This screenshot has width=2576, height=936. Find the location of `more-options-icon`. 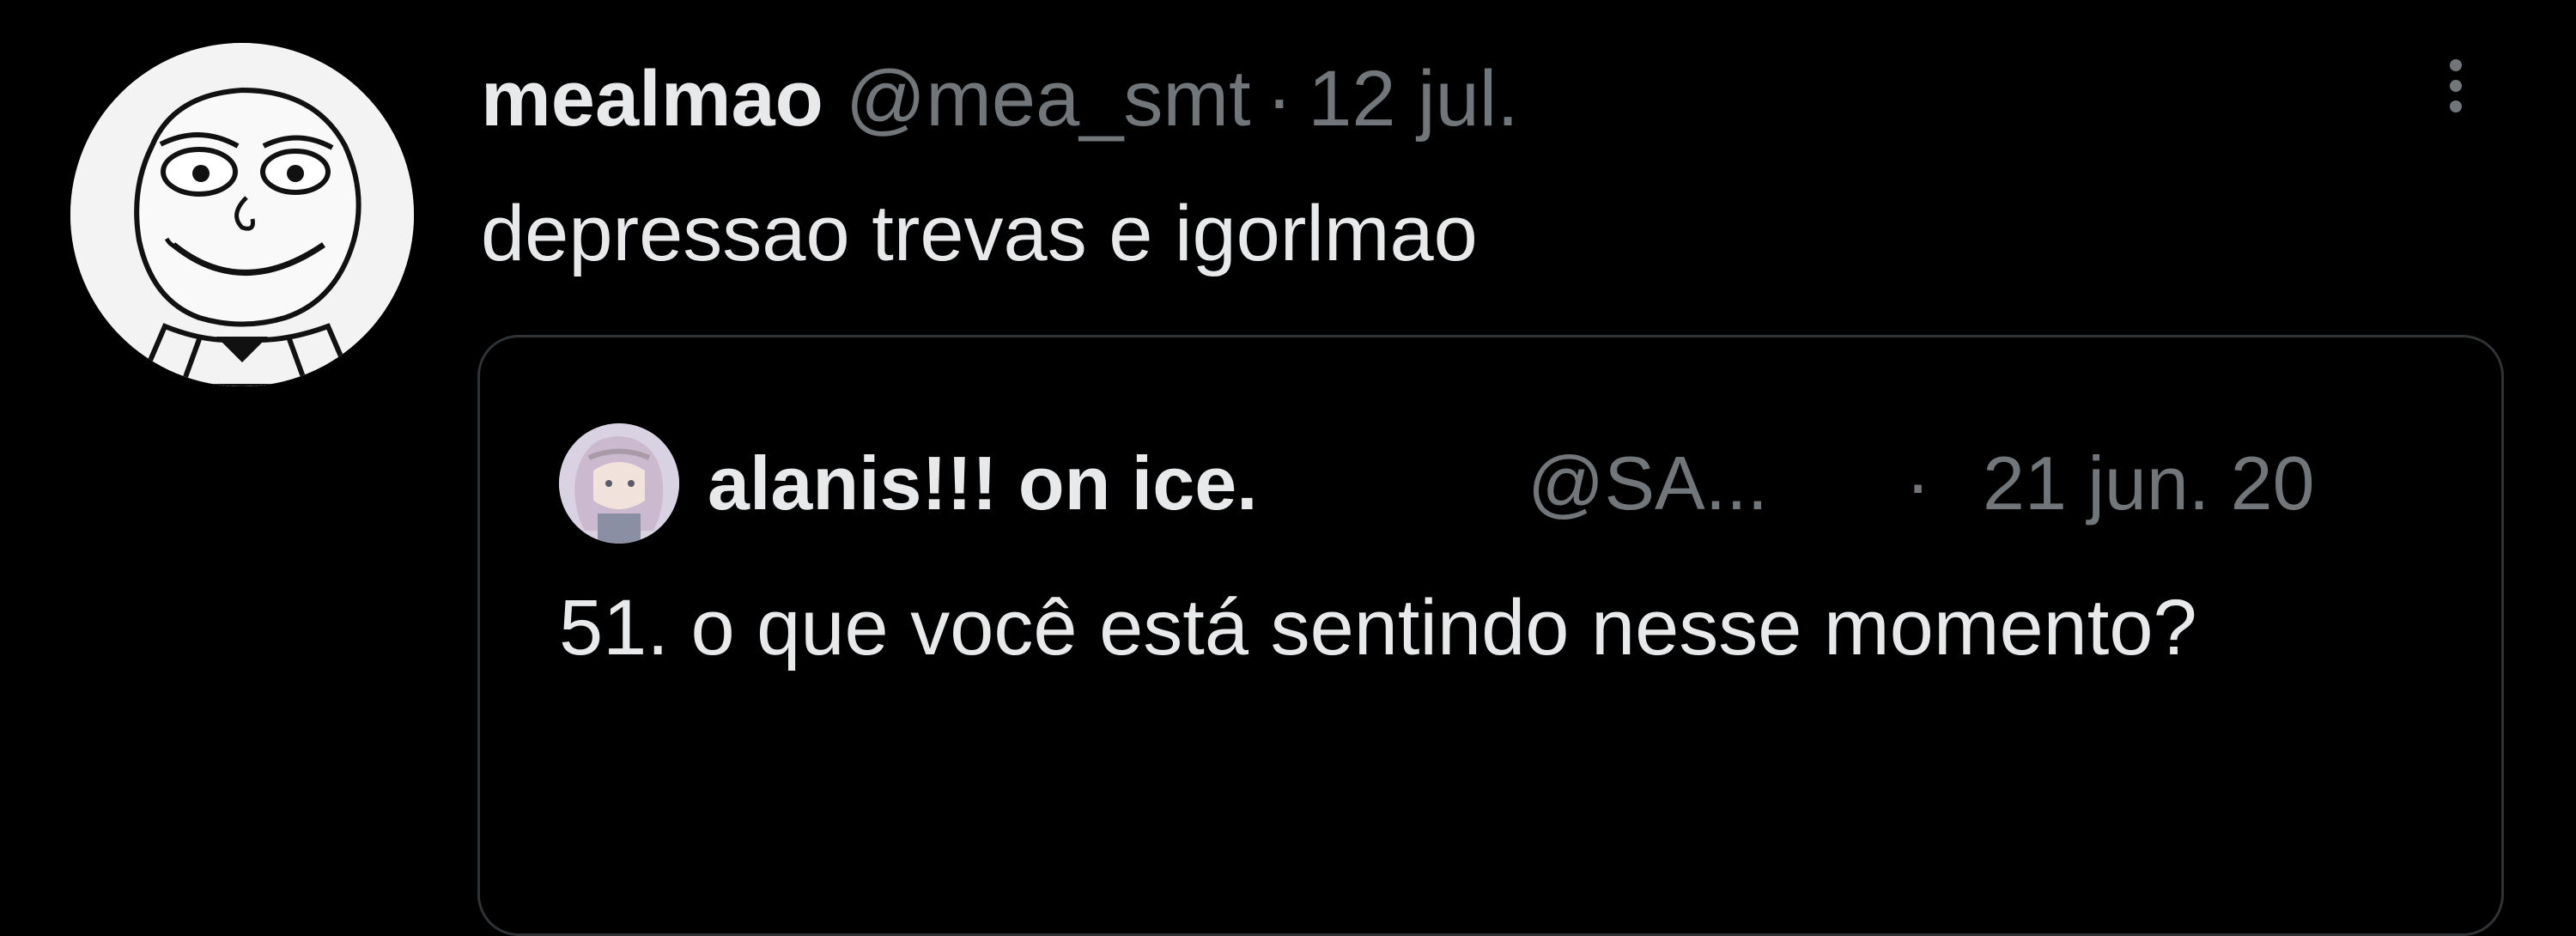

more-options-icon is located at coordinates (2456, 86).